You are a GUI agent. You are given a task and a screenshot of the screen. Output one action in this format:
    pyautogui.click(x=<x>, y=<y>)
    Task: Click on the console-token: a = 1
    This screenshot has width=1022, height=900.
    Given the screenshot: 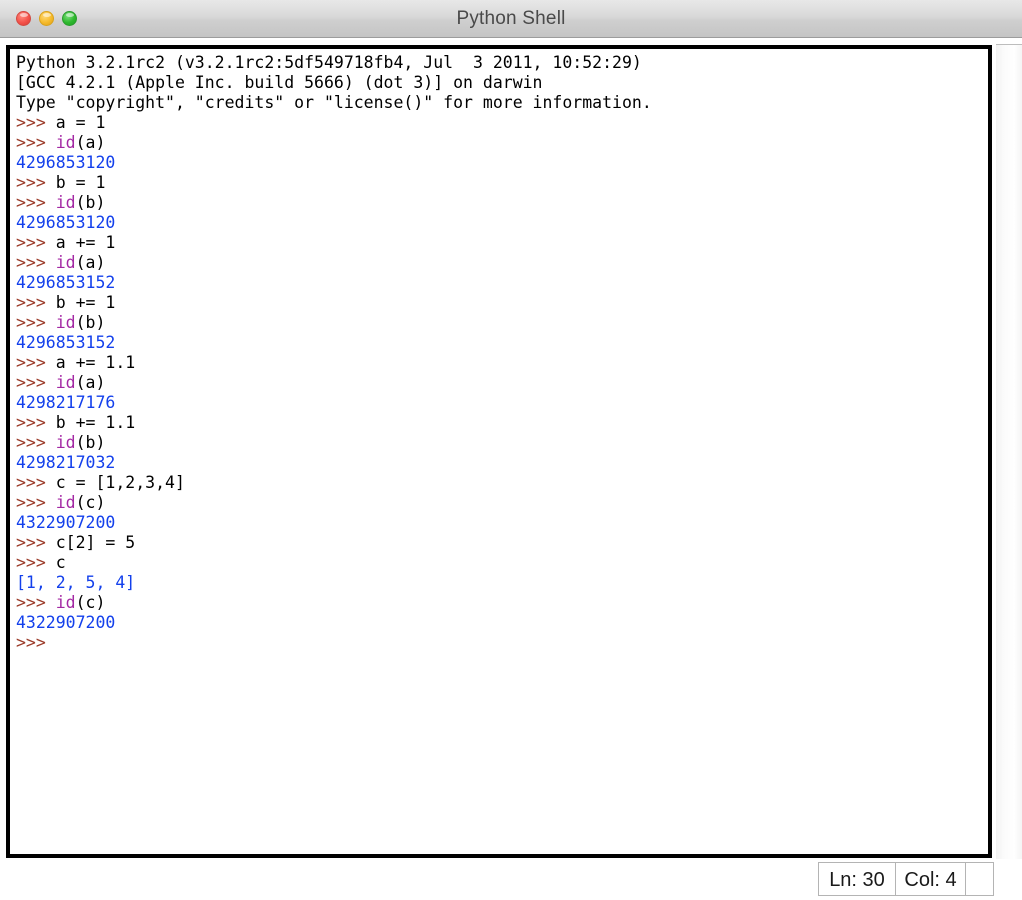 What is the action you would take?
    pyautogui.click(x=80, y=122)
    